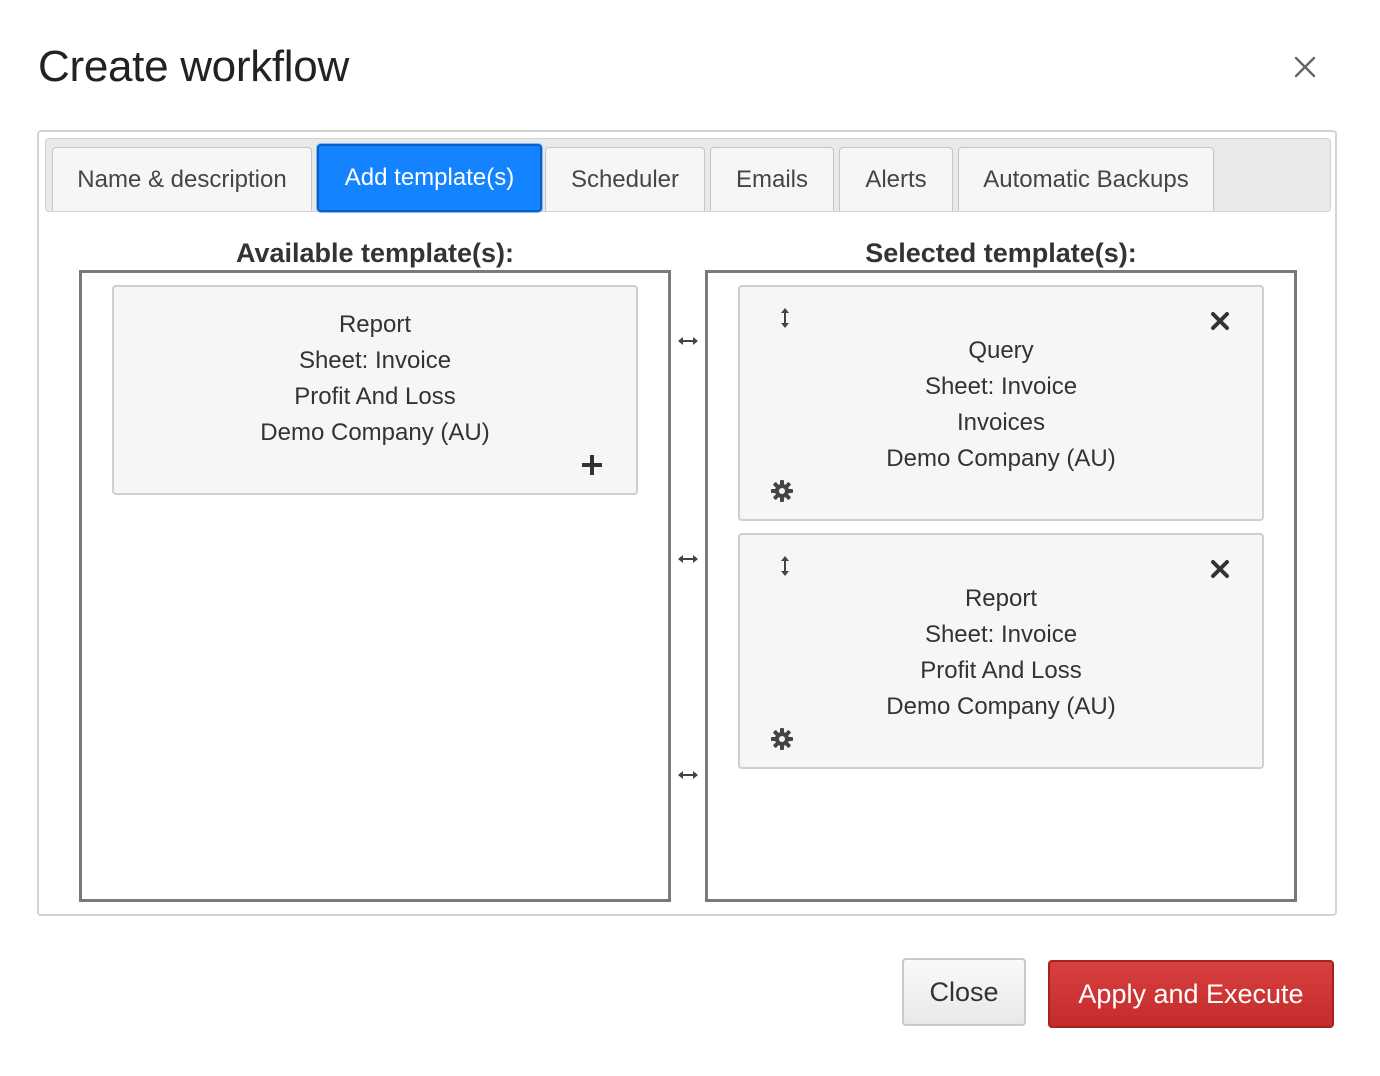 The width and height of the screenshot is (1380, 1076). I want to click on tab-automatic-backups: Automatic Backups, so click(1086, 179).